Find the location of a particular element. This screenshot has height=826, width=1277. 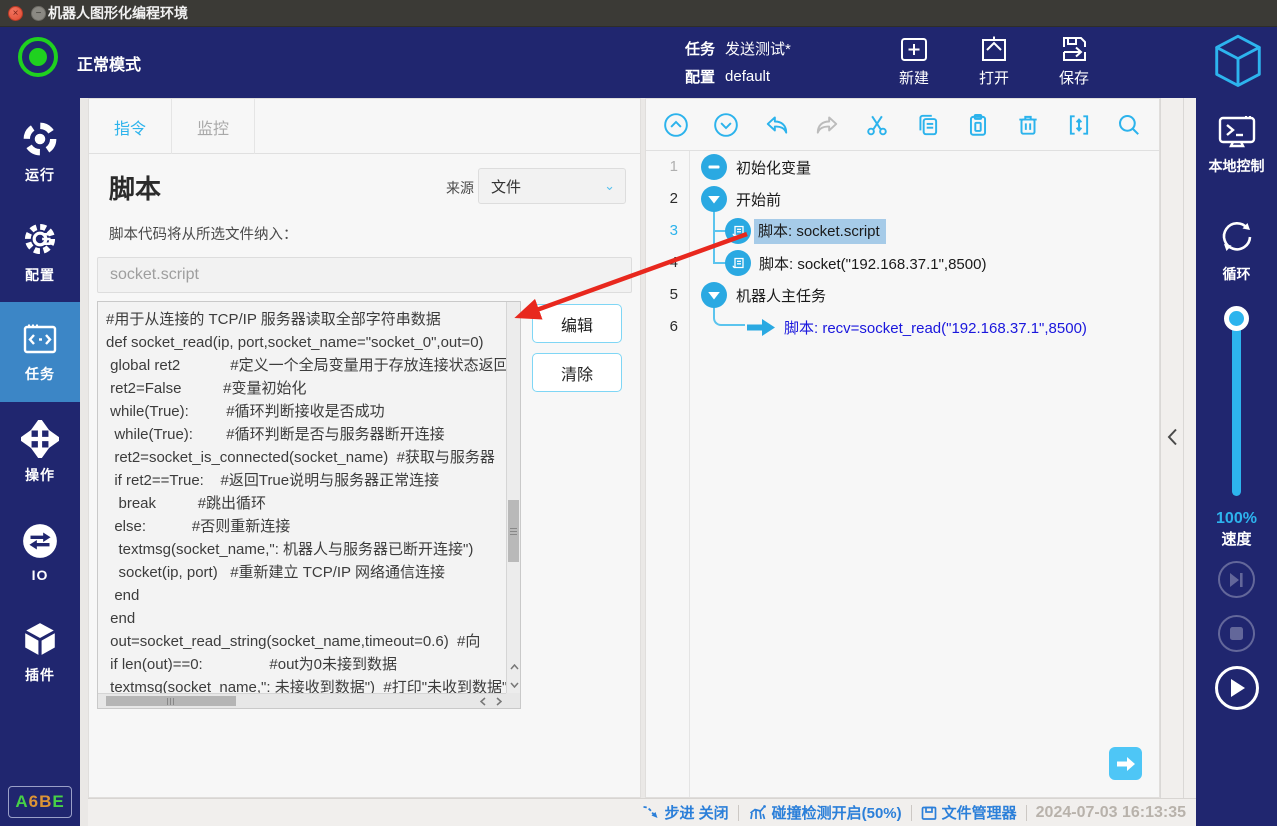

save-button-label: 保存 is located at coordinates (1073, 78).